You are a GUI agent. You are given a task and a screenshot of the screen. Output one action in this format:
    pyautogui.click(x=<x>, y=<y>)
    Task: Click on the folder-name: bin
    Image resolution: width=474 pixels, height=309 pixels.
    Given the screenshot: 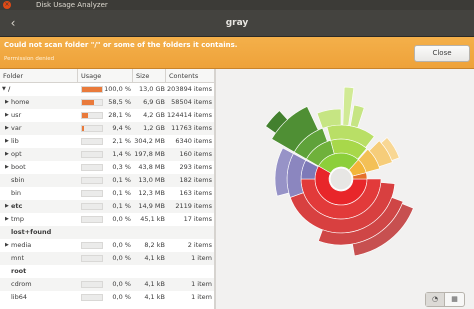 What is the action you would take?
    pyautogui.click(x=16, y=193)
    